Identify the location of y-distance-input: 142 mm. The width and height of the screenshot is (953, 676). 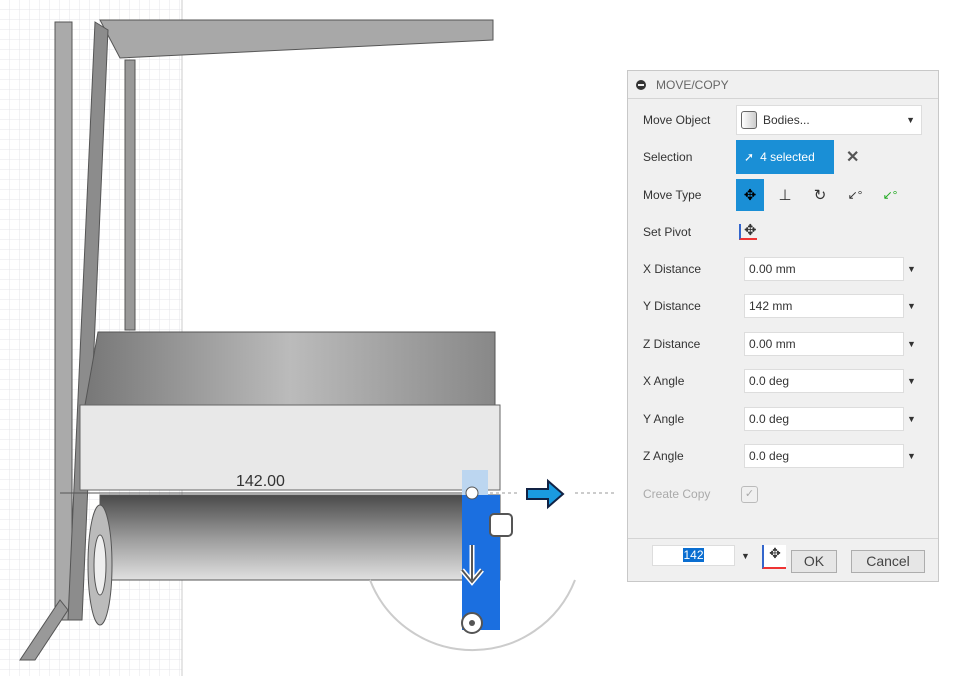
(824, 306).